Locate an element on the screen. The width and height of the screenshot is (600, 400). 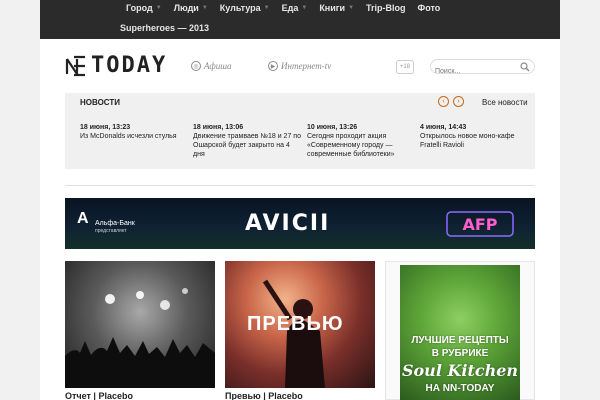
internet-tv-link: ▶ Интернет-tv is located at coordinates (299, 66).